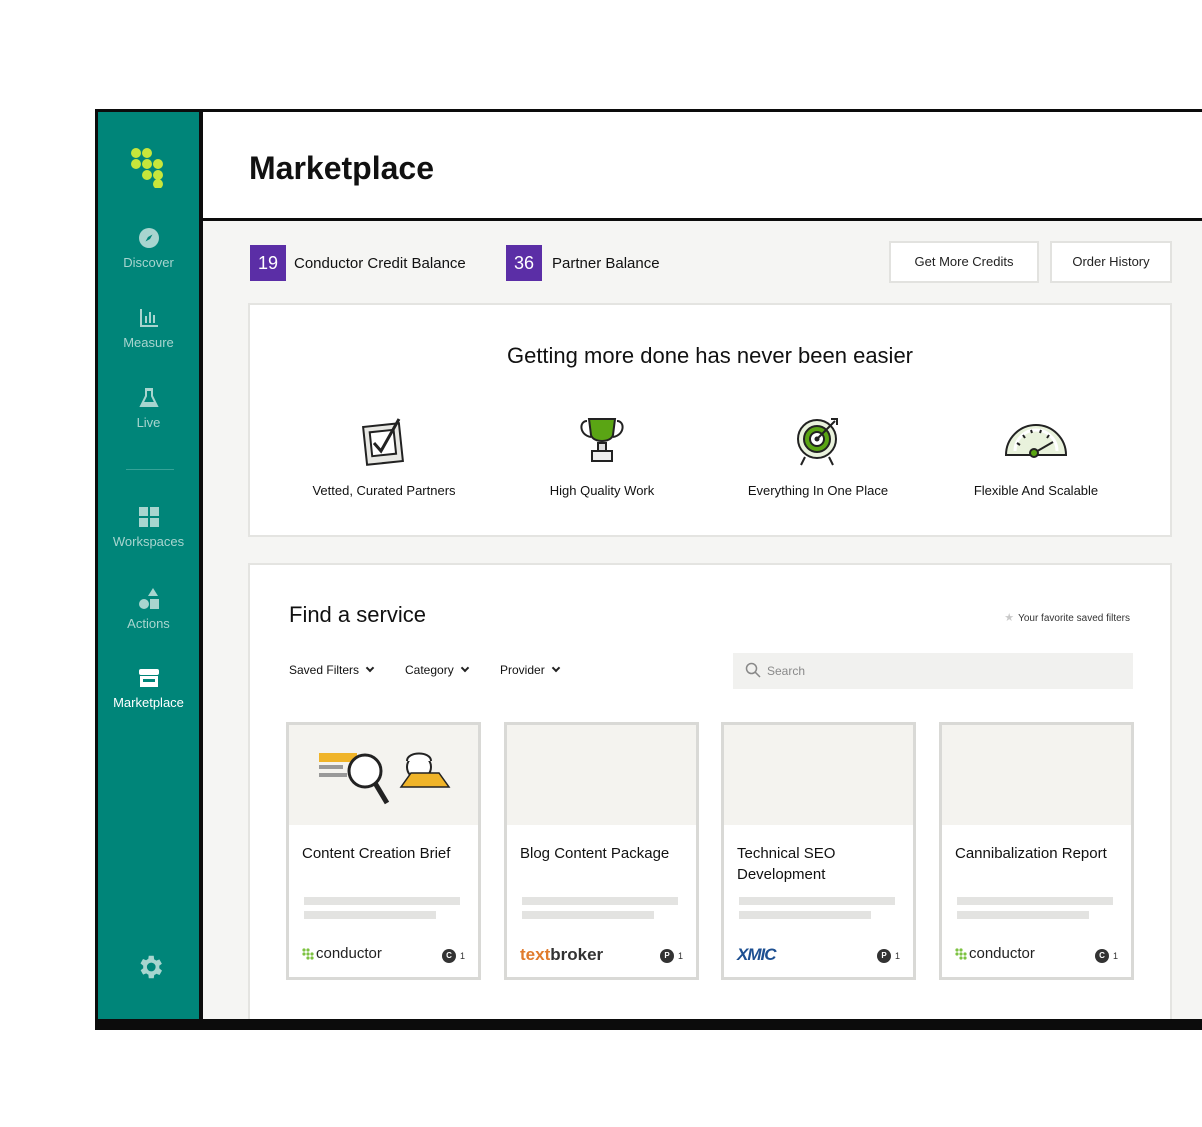 Image resolution: width=1202 pixels, height=1127 pixels. I want to click on feature-high-quality: High Quality Work, so click(602, 456).